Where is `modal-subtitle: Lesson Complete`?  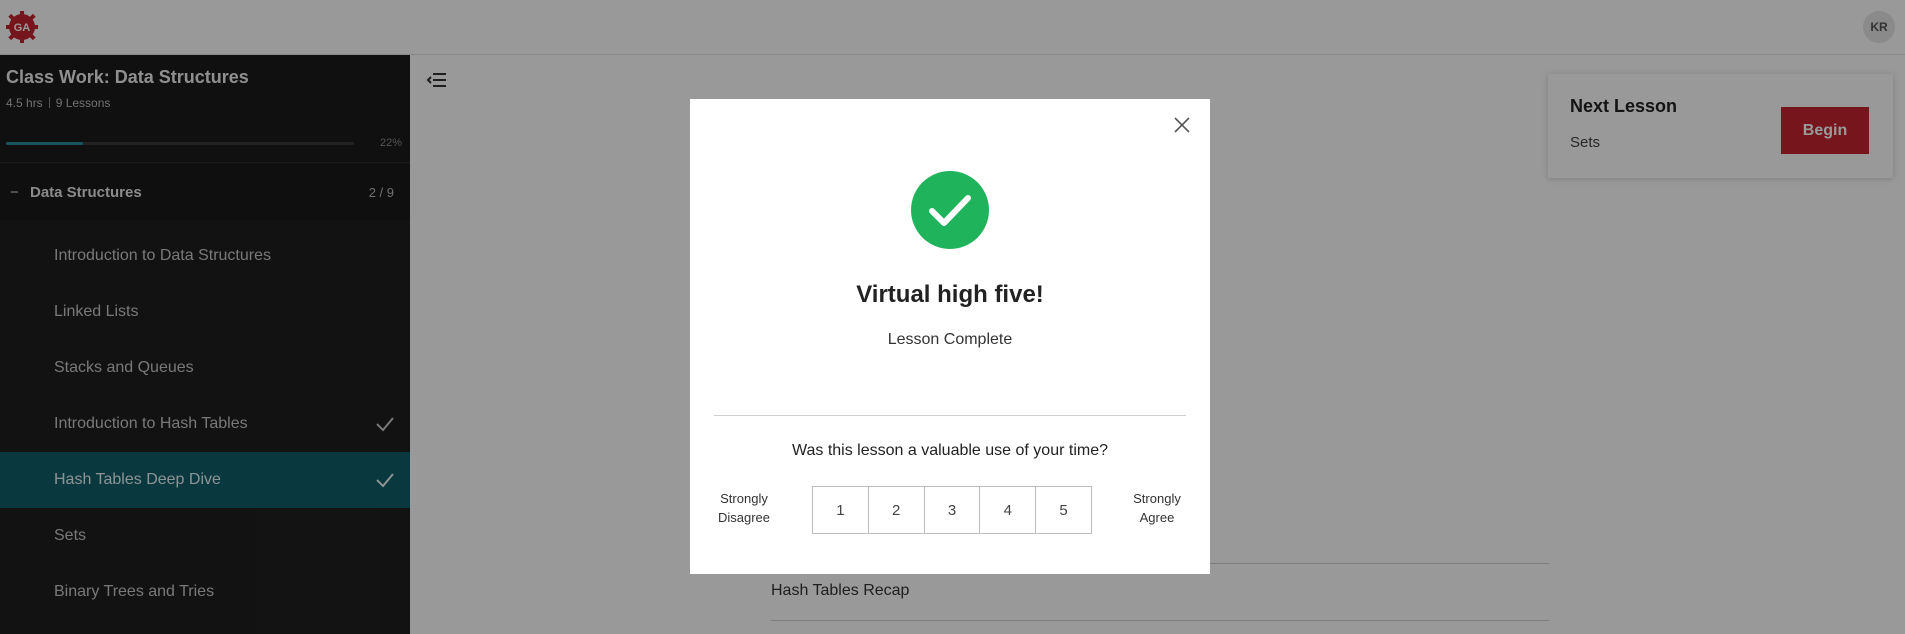 modal-subtitle: Lesson Complete is located at coordinates (950, 339).